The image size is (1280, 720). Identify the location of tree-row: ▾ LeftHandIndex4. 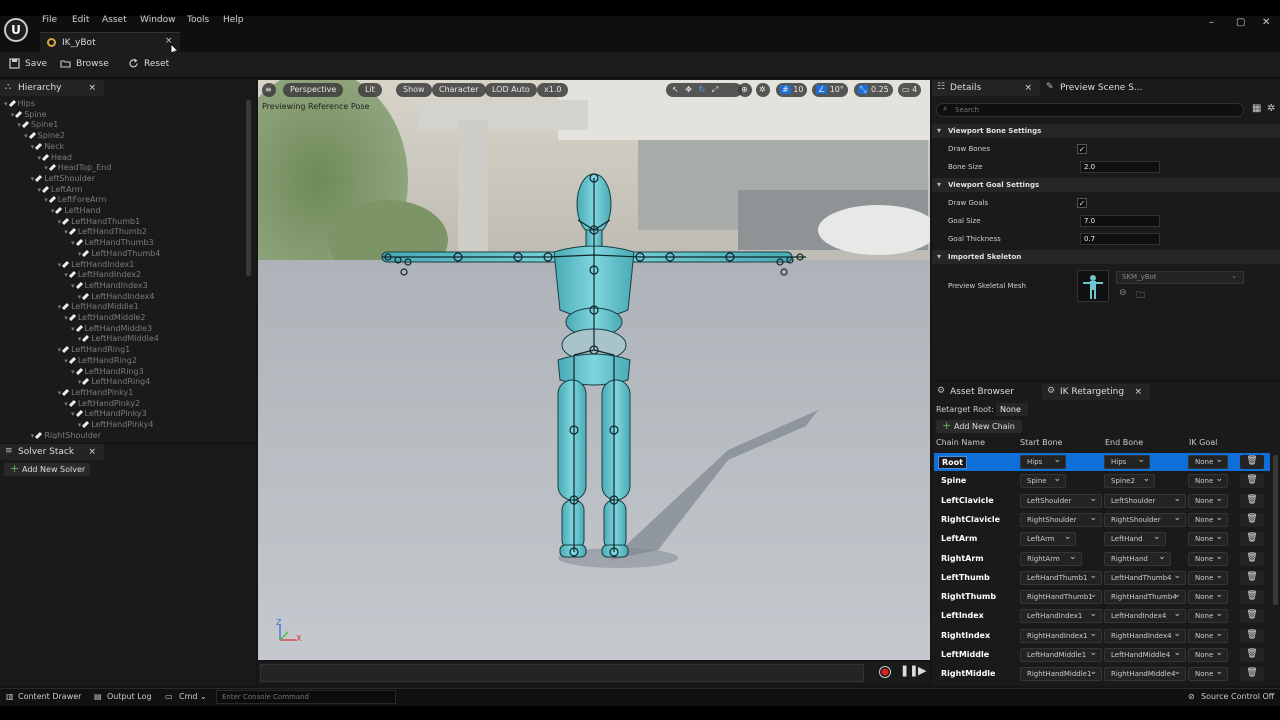
(116, 296).